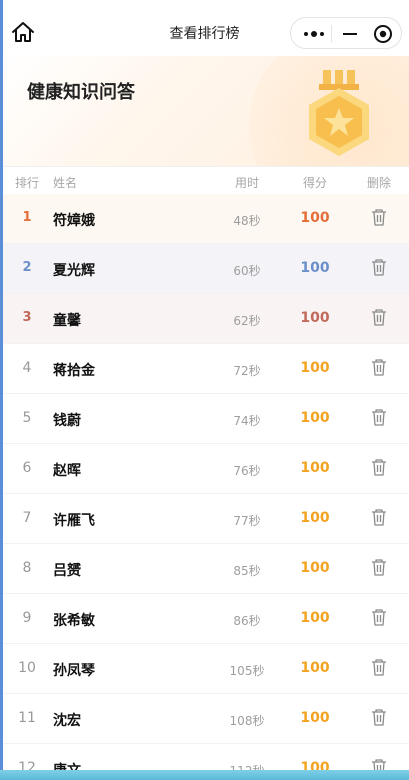 The width and height of the screenshot is (409, 780). What do you see at coordinates (247, 521) in the screenshot?
I see `row-time: 77秒` at bounding box center [247, 521].